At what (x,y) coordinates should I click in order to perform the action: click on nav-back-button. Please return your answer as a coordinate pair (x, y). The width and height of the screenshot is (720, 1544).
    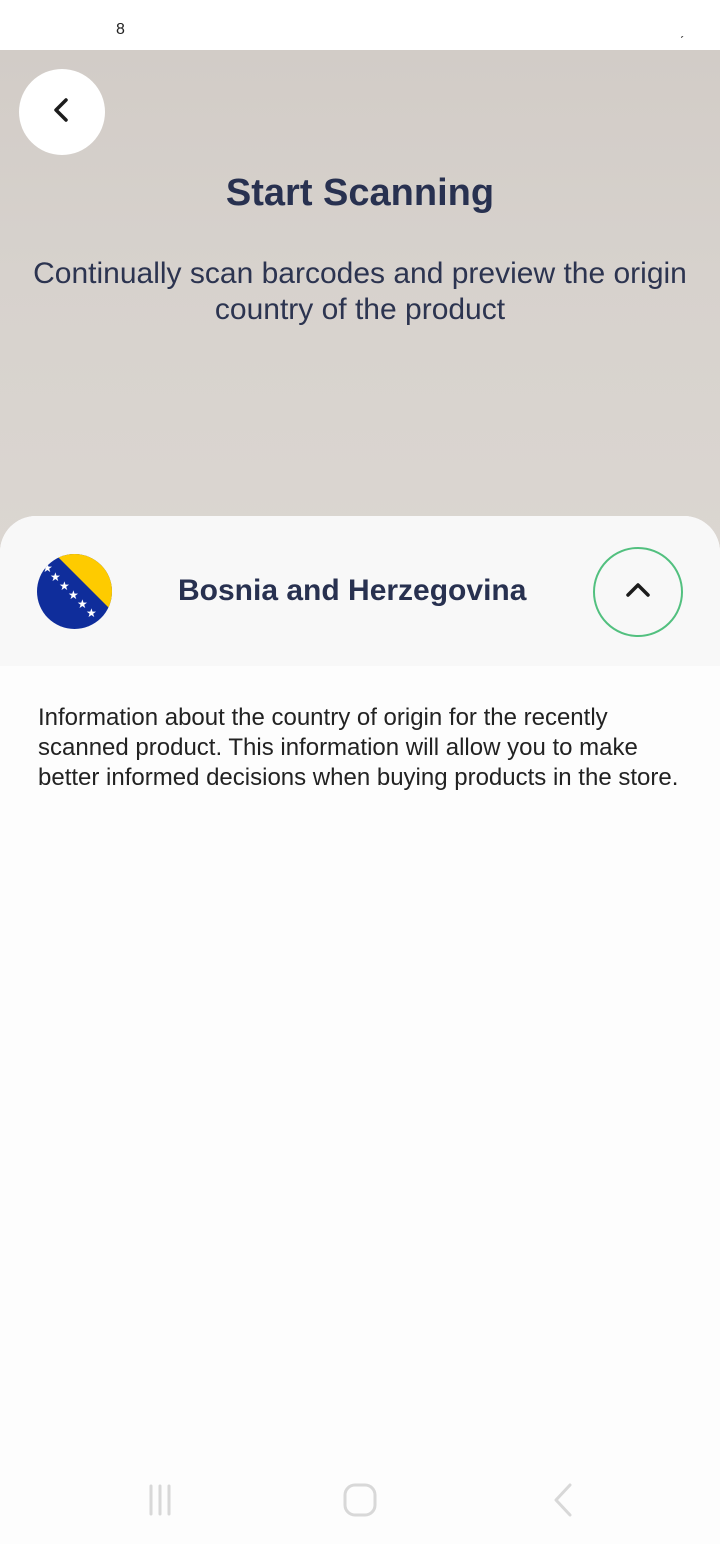
    Looking at the image, I should click on (562, 1502).